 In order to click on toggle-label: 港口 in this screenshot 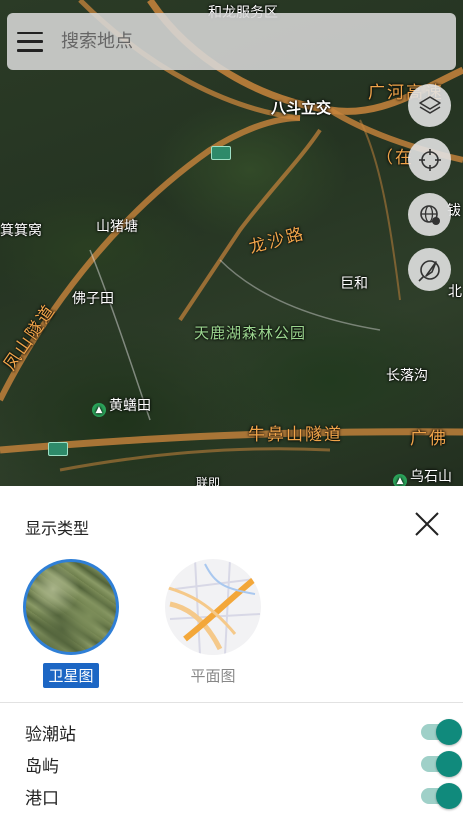, I will do `click(42, 798)`.